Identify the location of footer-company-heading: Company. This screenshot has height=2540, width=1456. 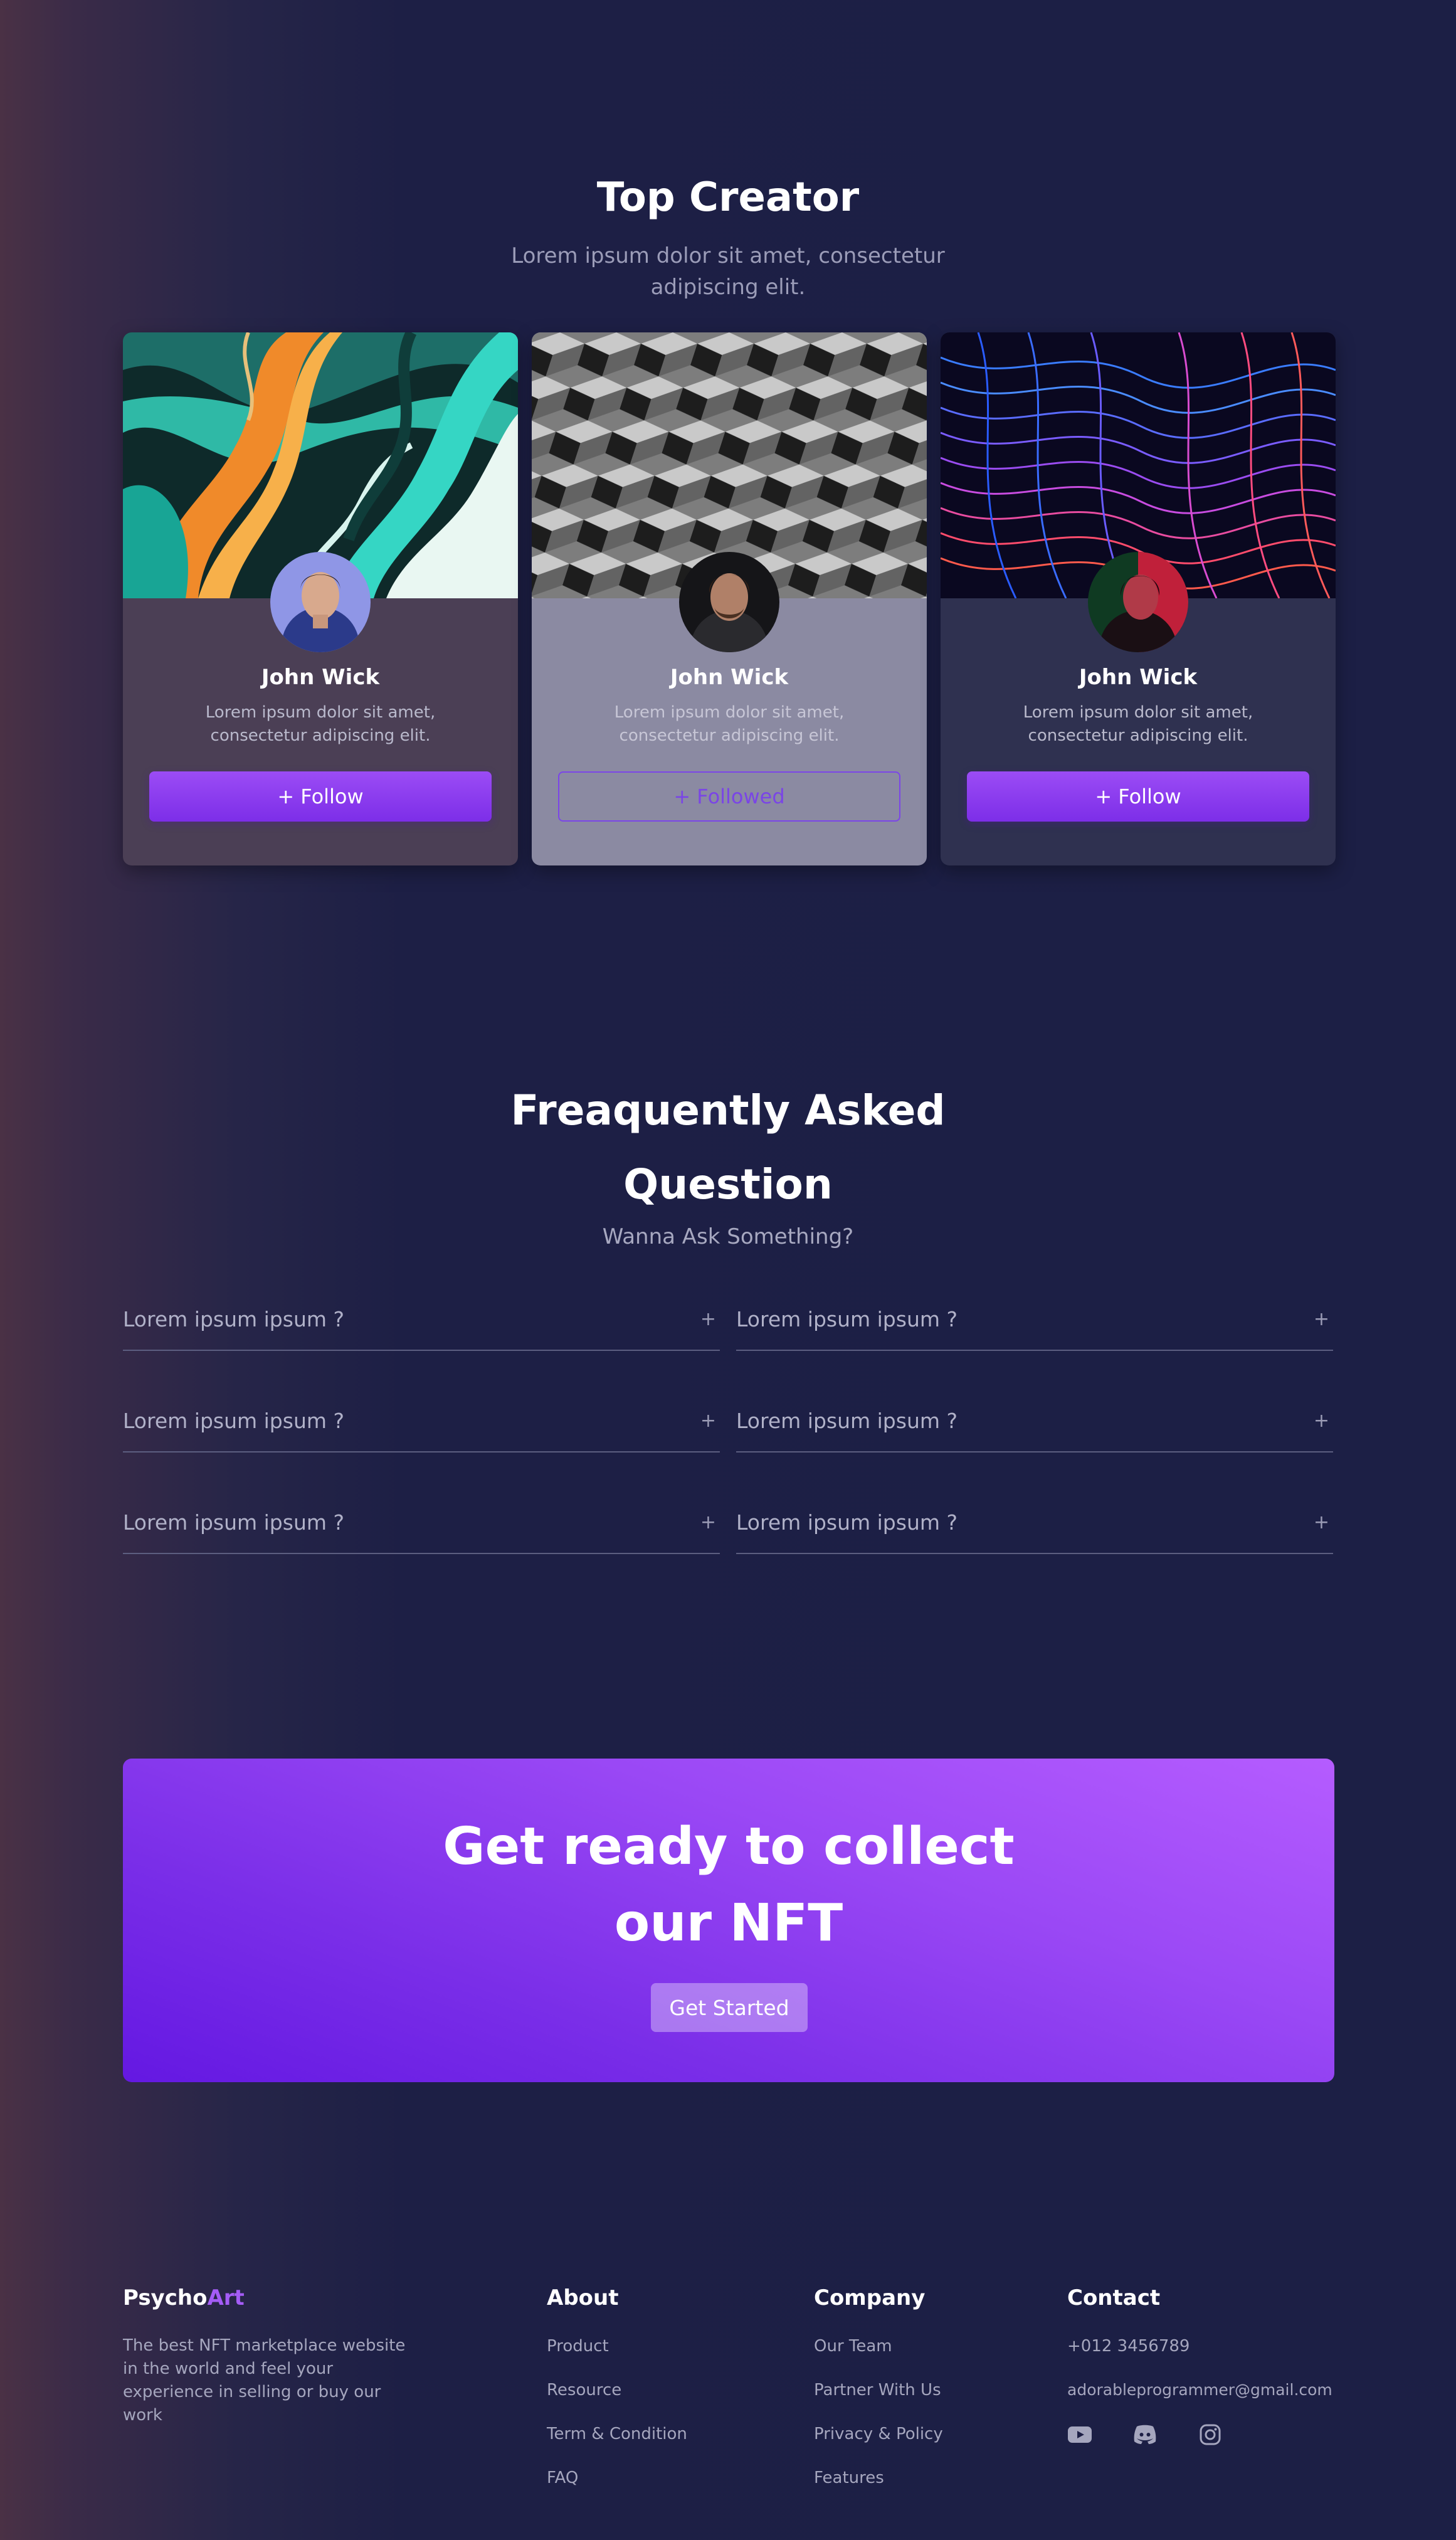
(870, 2298).